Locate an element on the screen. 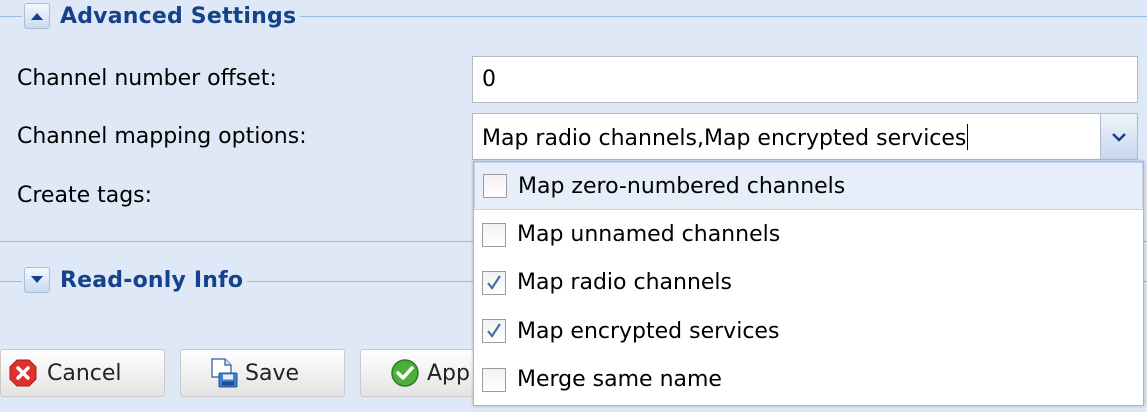  expand-toggle-button is located at coordinates (37, 280).